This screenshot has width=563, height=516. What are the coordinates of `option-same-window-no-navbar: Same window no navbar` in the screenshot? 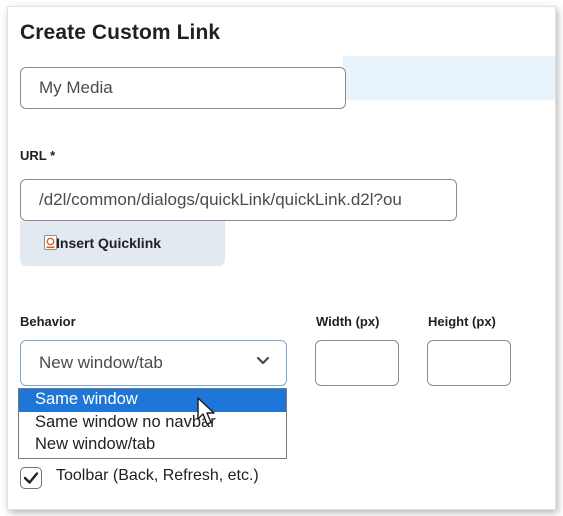 It's located at (152, 423).